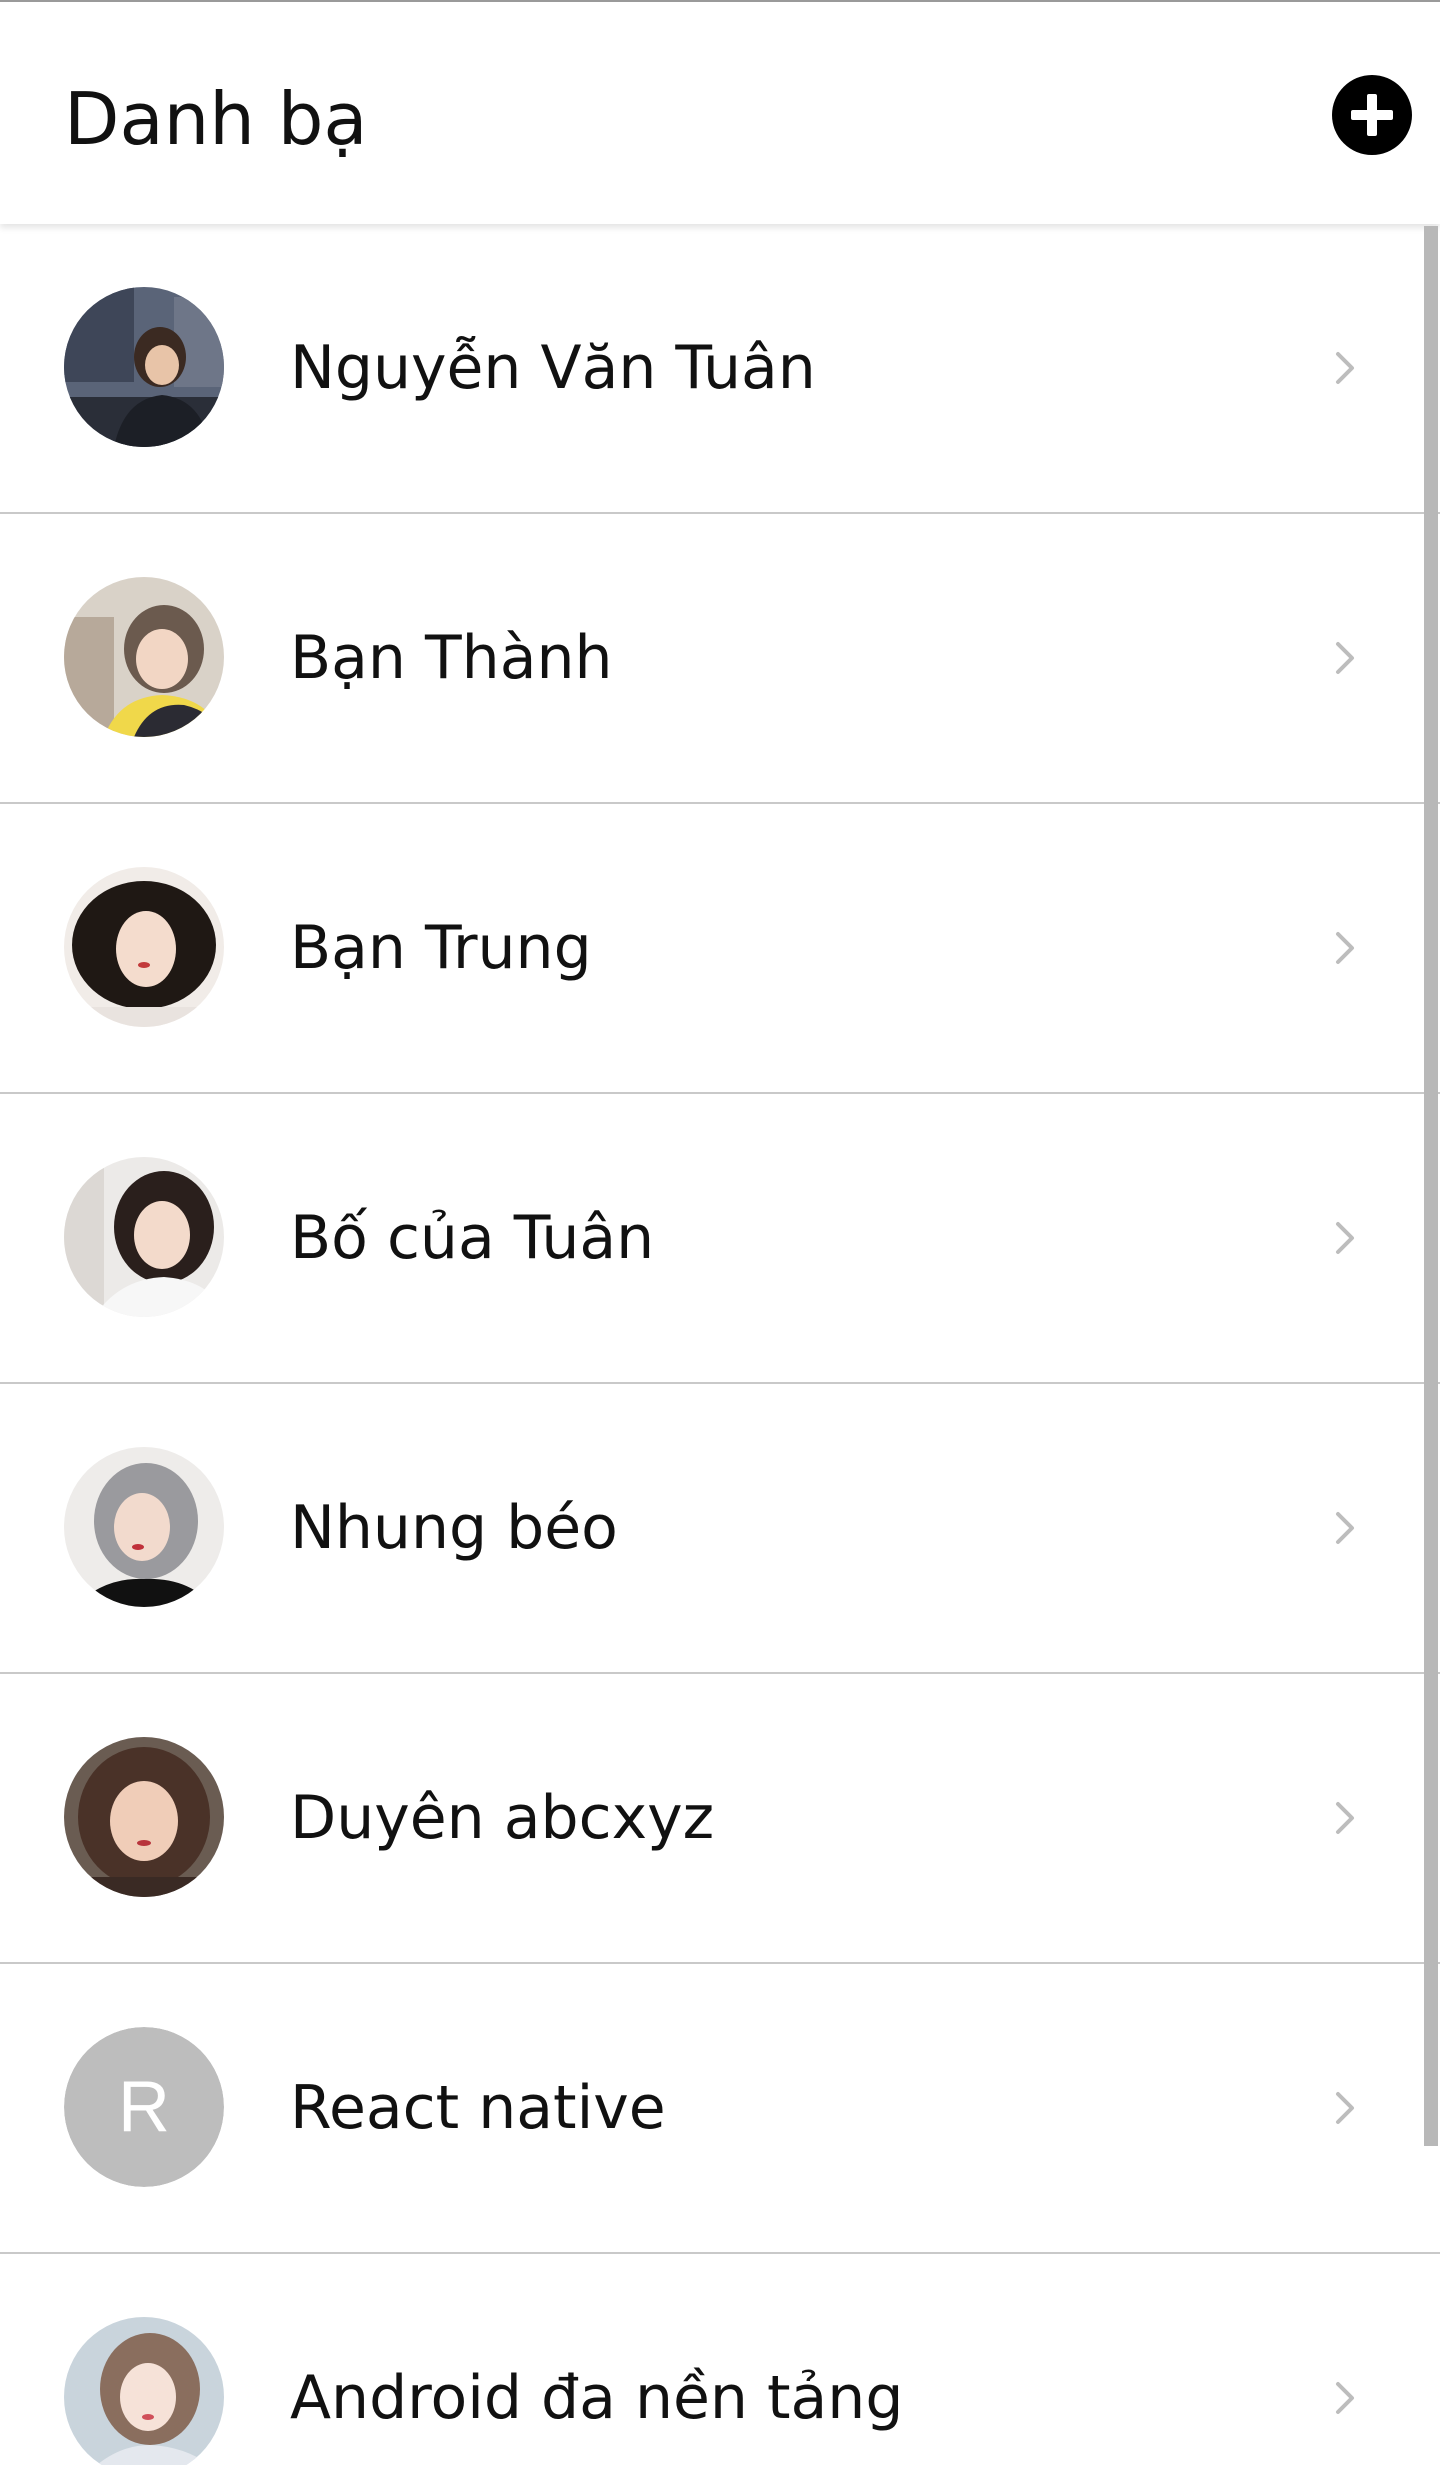 The width and height of the screenshot is (1440, 2465). What do you see at coordinates (451, 658) in the screenshot?
I see `contact-name: Bạn Thành` at bounding box center [451, 658].